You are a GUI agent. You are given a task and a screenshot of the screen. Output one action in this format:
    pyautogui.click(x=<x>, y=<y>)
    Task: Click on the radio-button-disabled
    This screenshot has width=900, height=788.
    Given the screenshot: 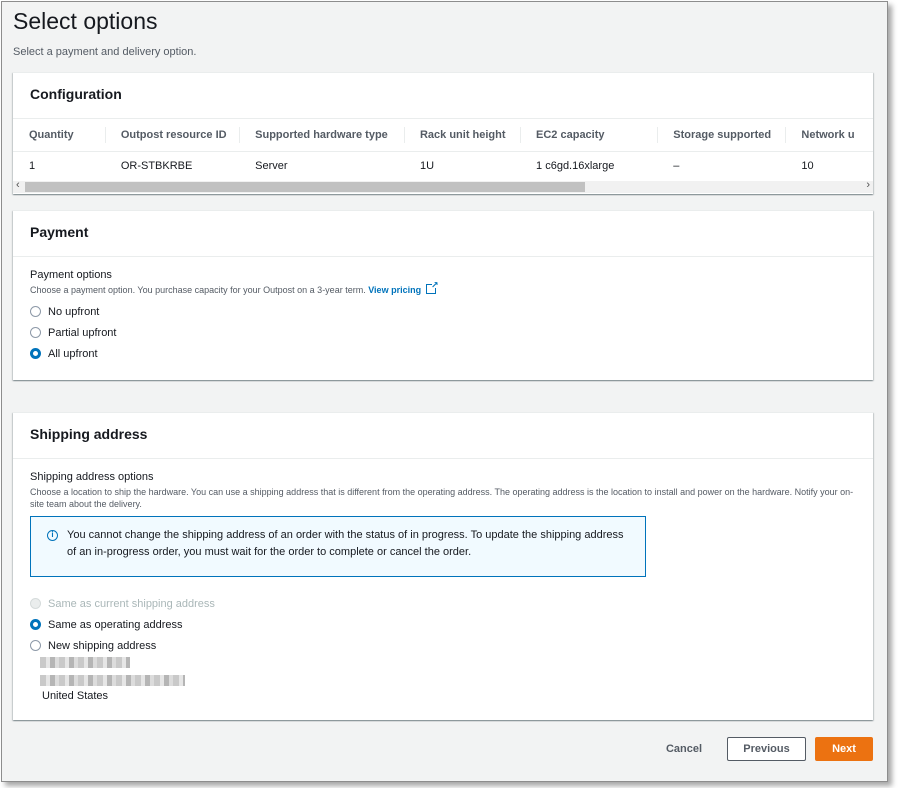 What is the action you would take?
    pyautogui.click(x=35, y=603)
    